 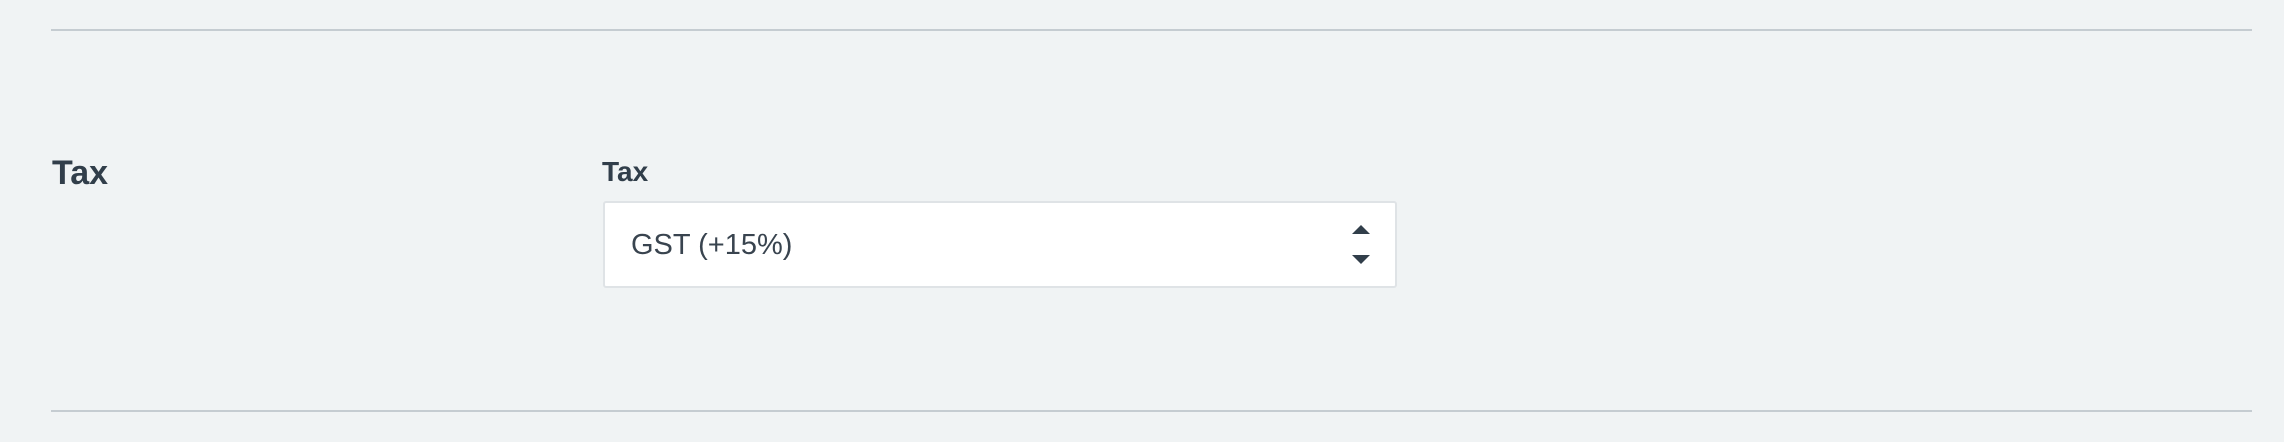 I want to click on up-down-chevron-icon, so click(x=1361, y=245).